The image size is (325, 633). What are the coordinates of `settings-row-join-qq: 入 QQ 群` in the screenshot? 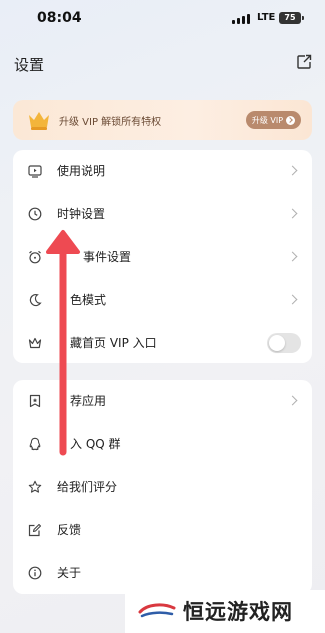 It's located at (162, 444).